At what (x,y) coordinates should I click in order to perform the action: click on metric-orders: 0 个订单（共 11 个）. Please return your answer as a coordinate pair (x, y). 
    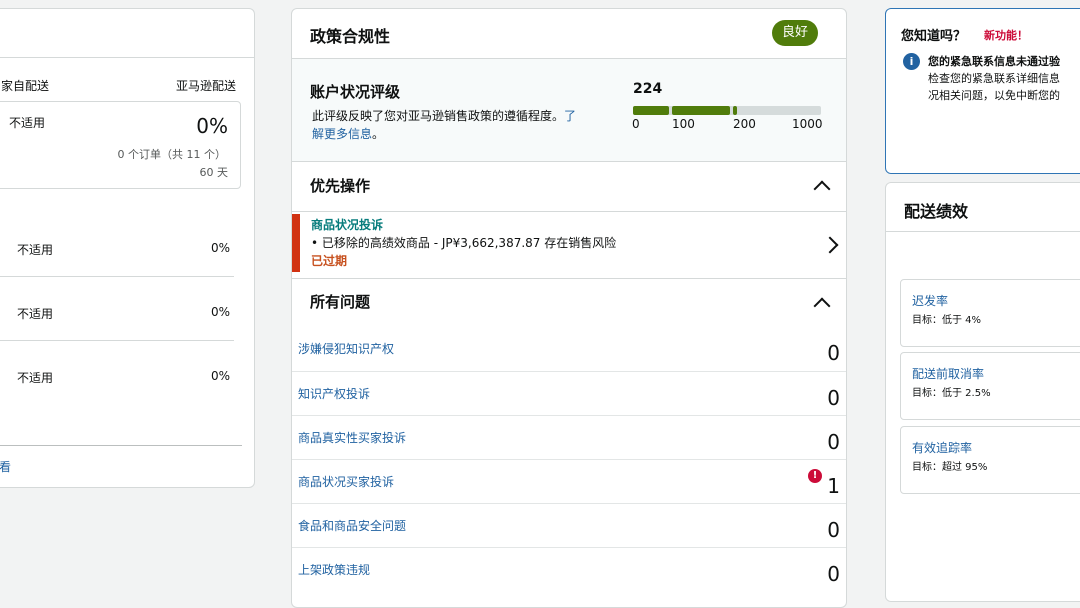
    Looking at the image, I should click on (172, 154).